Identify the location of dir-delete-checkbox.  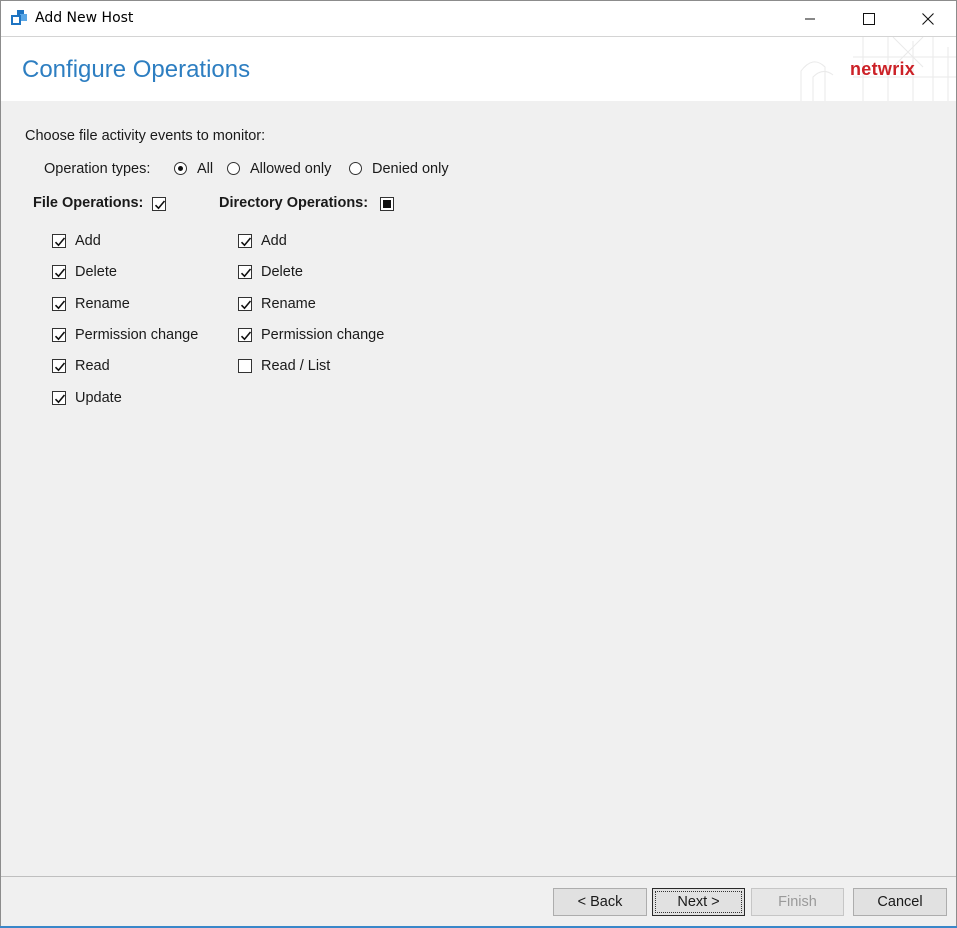
(245, 272).